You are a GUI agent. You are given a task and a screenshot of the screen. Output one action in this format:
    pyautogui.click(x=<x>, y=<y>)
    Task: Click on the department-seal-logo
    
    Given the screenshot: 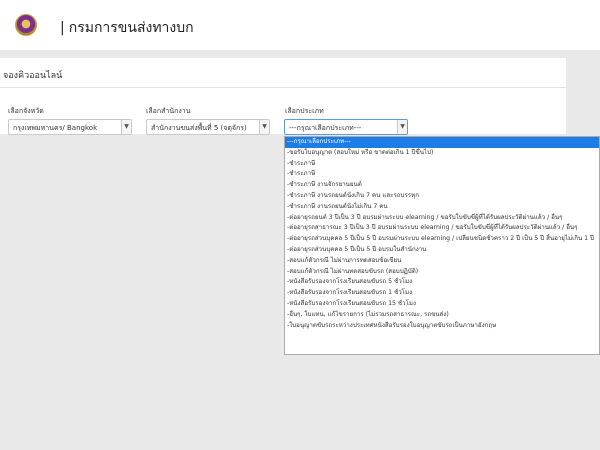 What is the action you would take?
    pyautogui.click(x=26, y=25)
    